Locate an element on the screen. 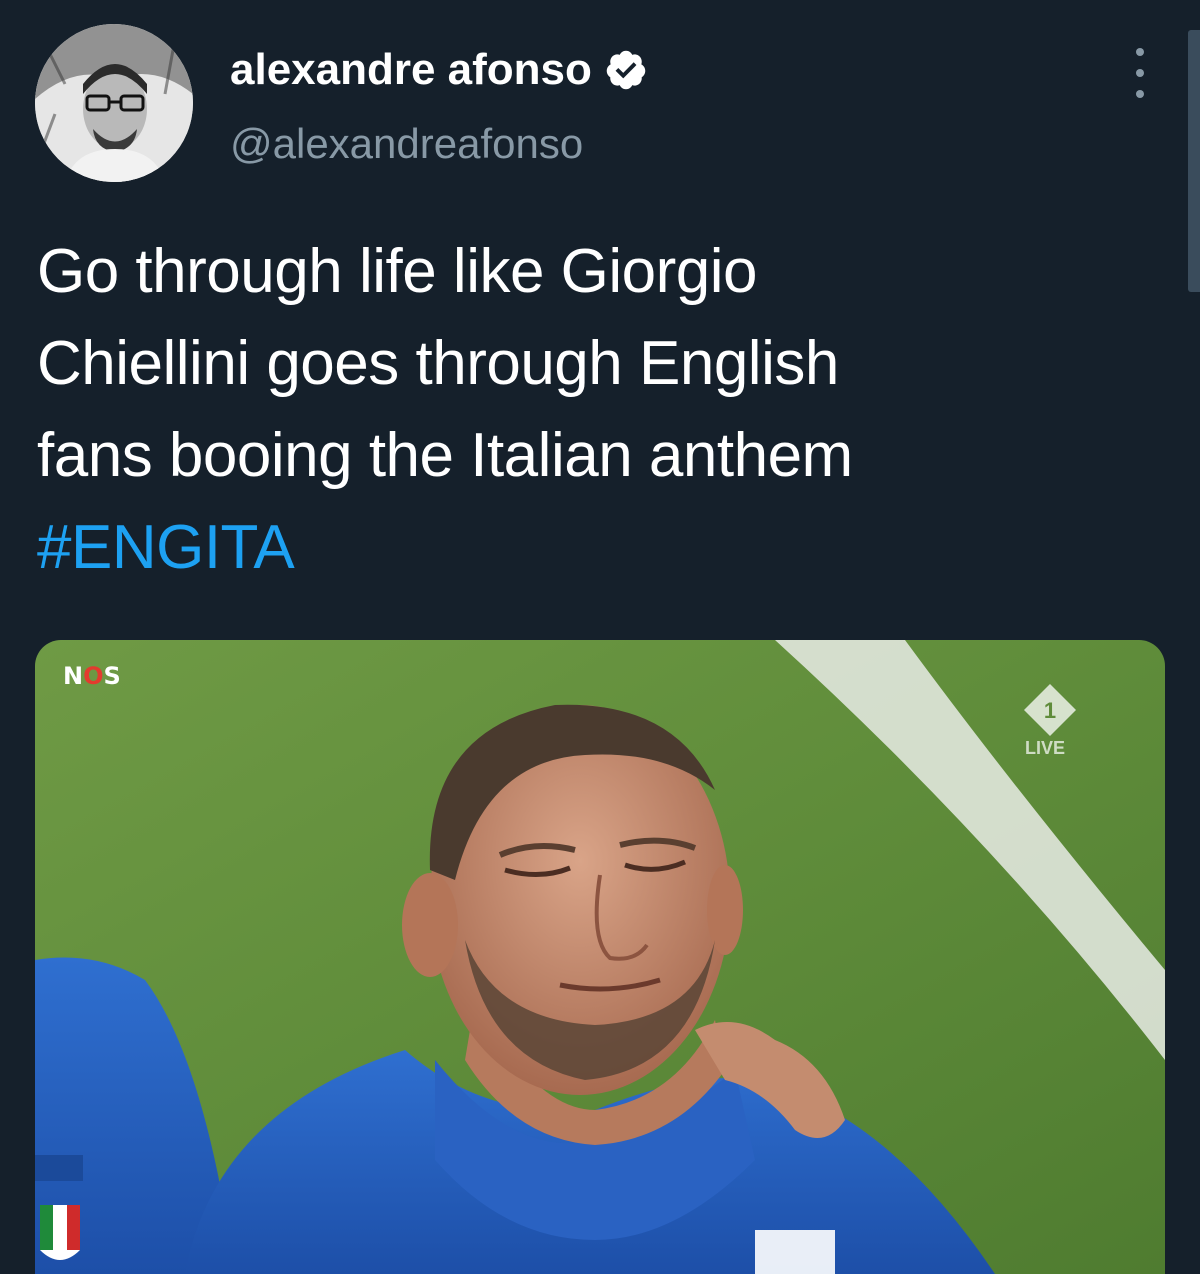 Image resolution: width=1200 pixels, height=1274 pixels. tweet-text-line: Go through life like Giorgio is located at coordinates (397, 271).